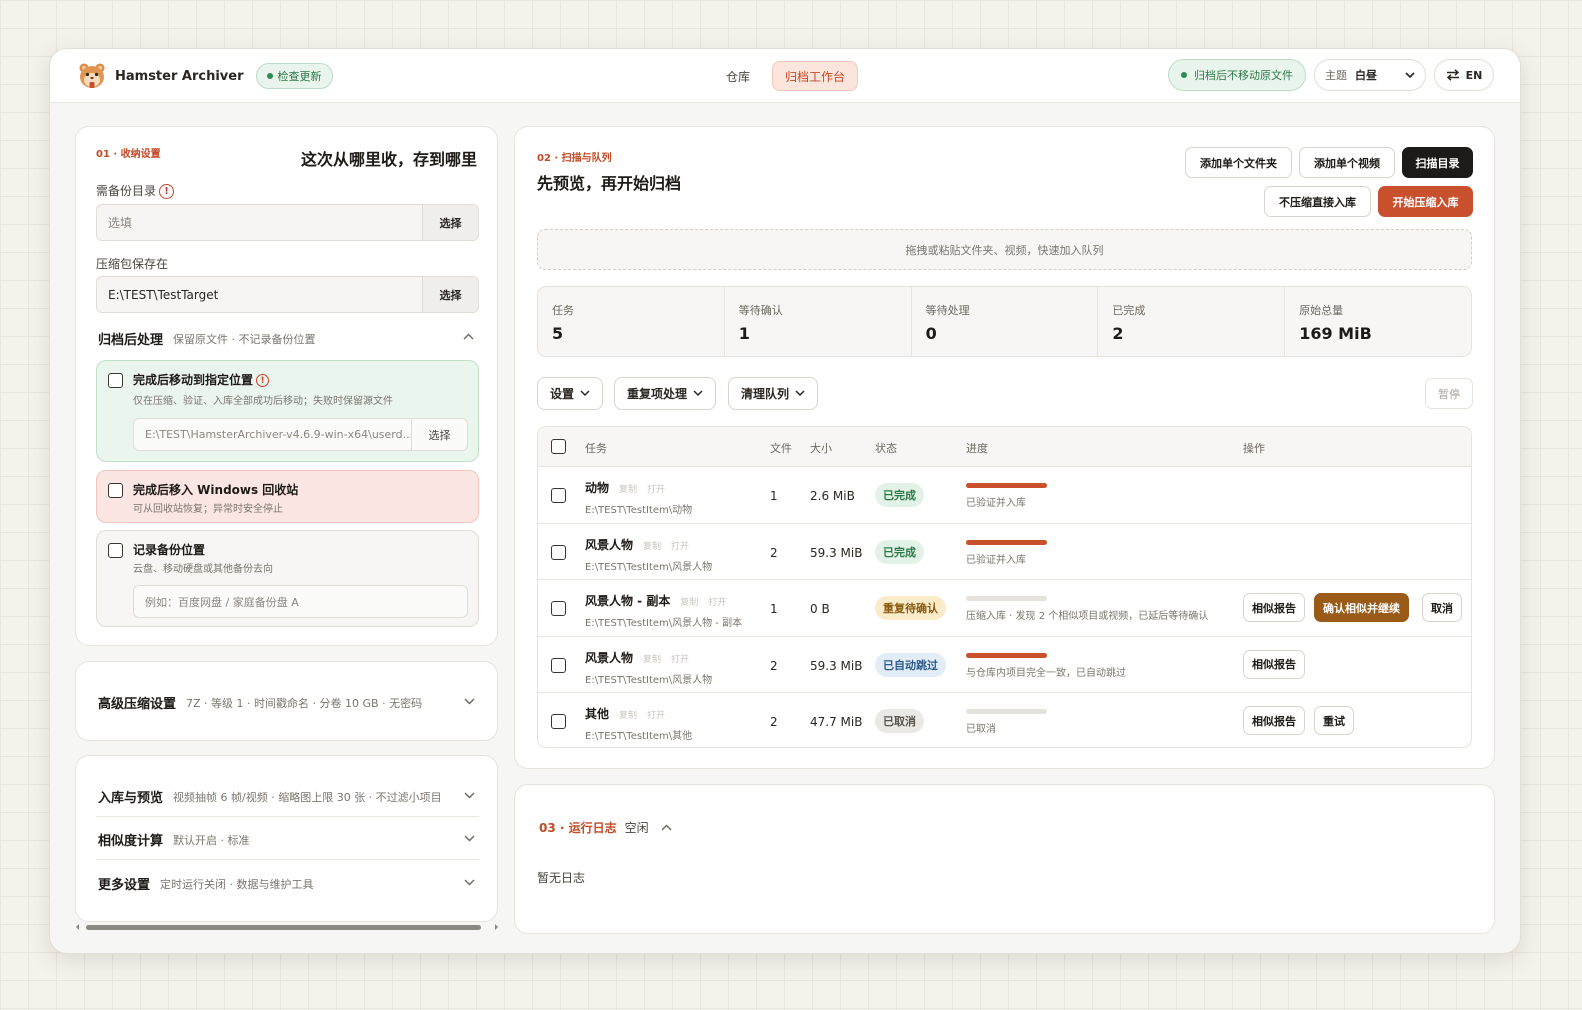  Describe the element at coordinates (287, 927) in the screenshot. I see `horizontal-scrollbar` at that location.